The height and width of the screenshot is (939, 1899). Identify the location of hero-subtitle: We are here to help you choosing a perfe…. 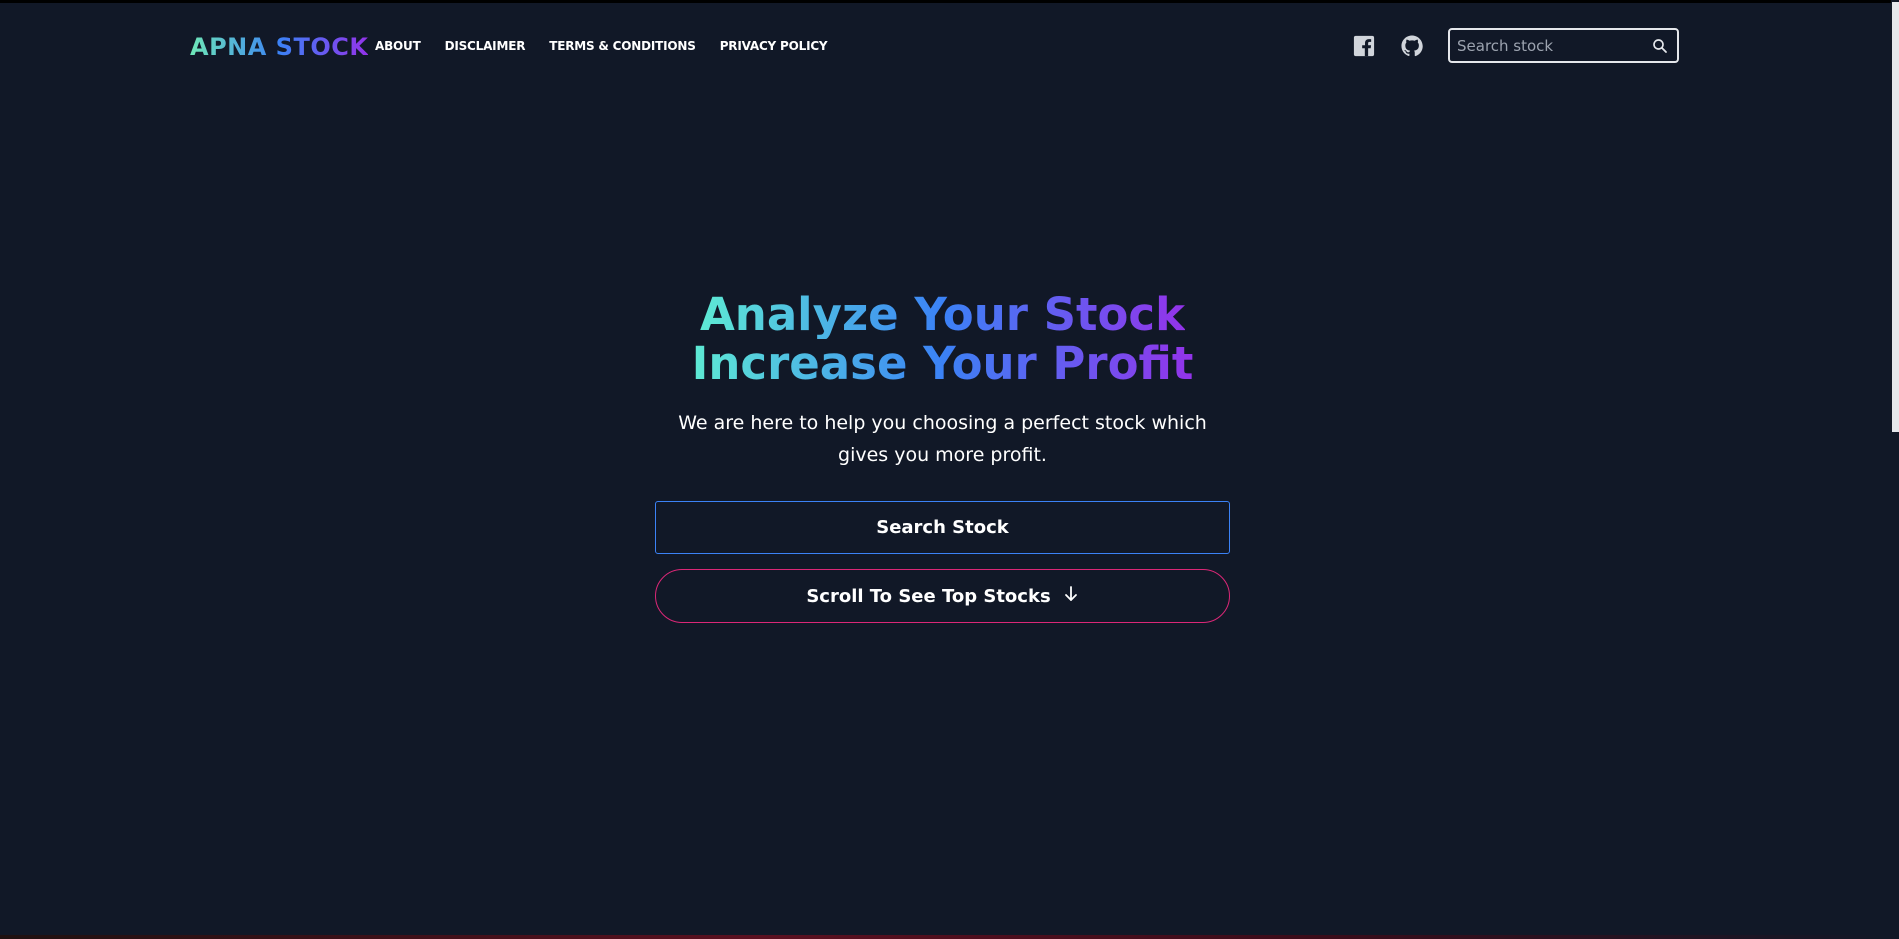
(942, 439).